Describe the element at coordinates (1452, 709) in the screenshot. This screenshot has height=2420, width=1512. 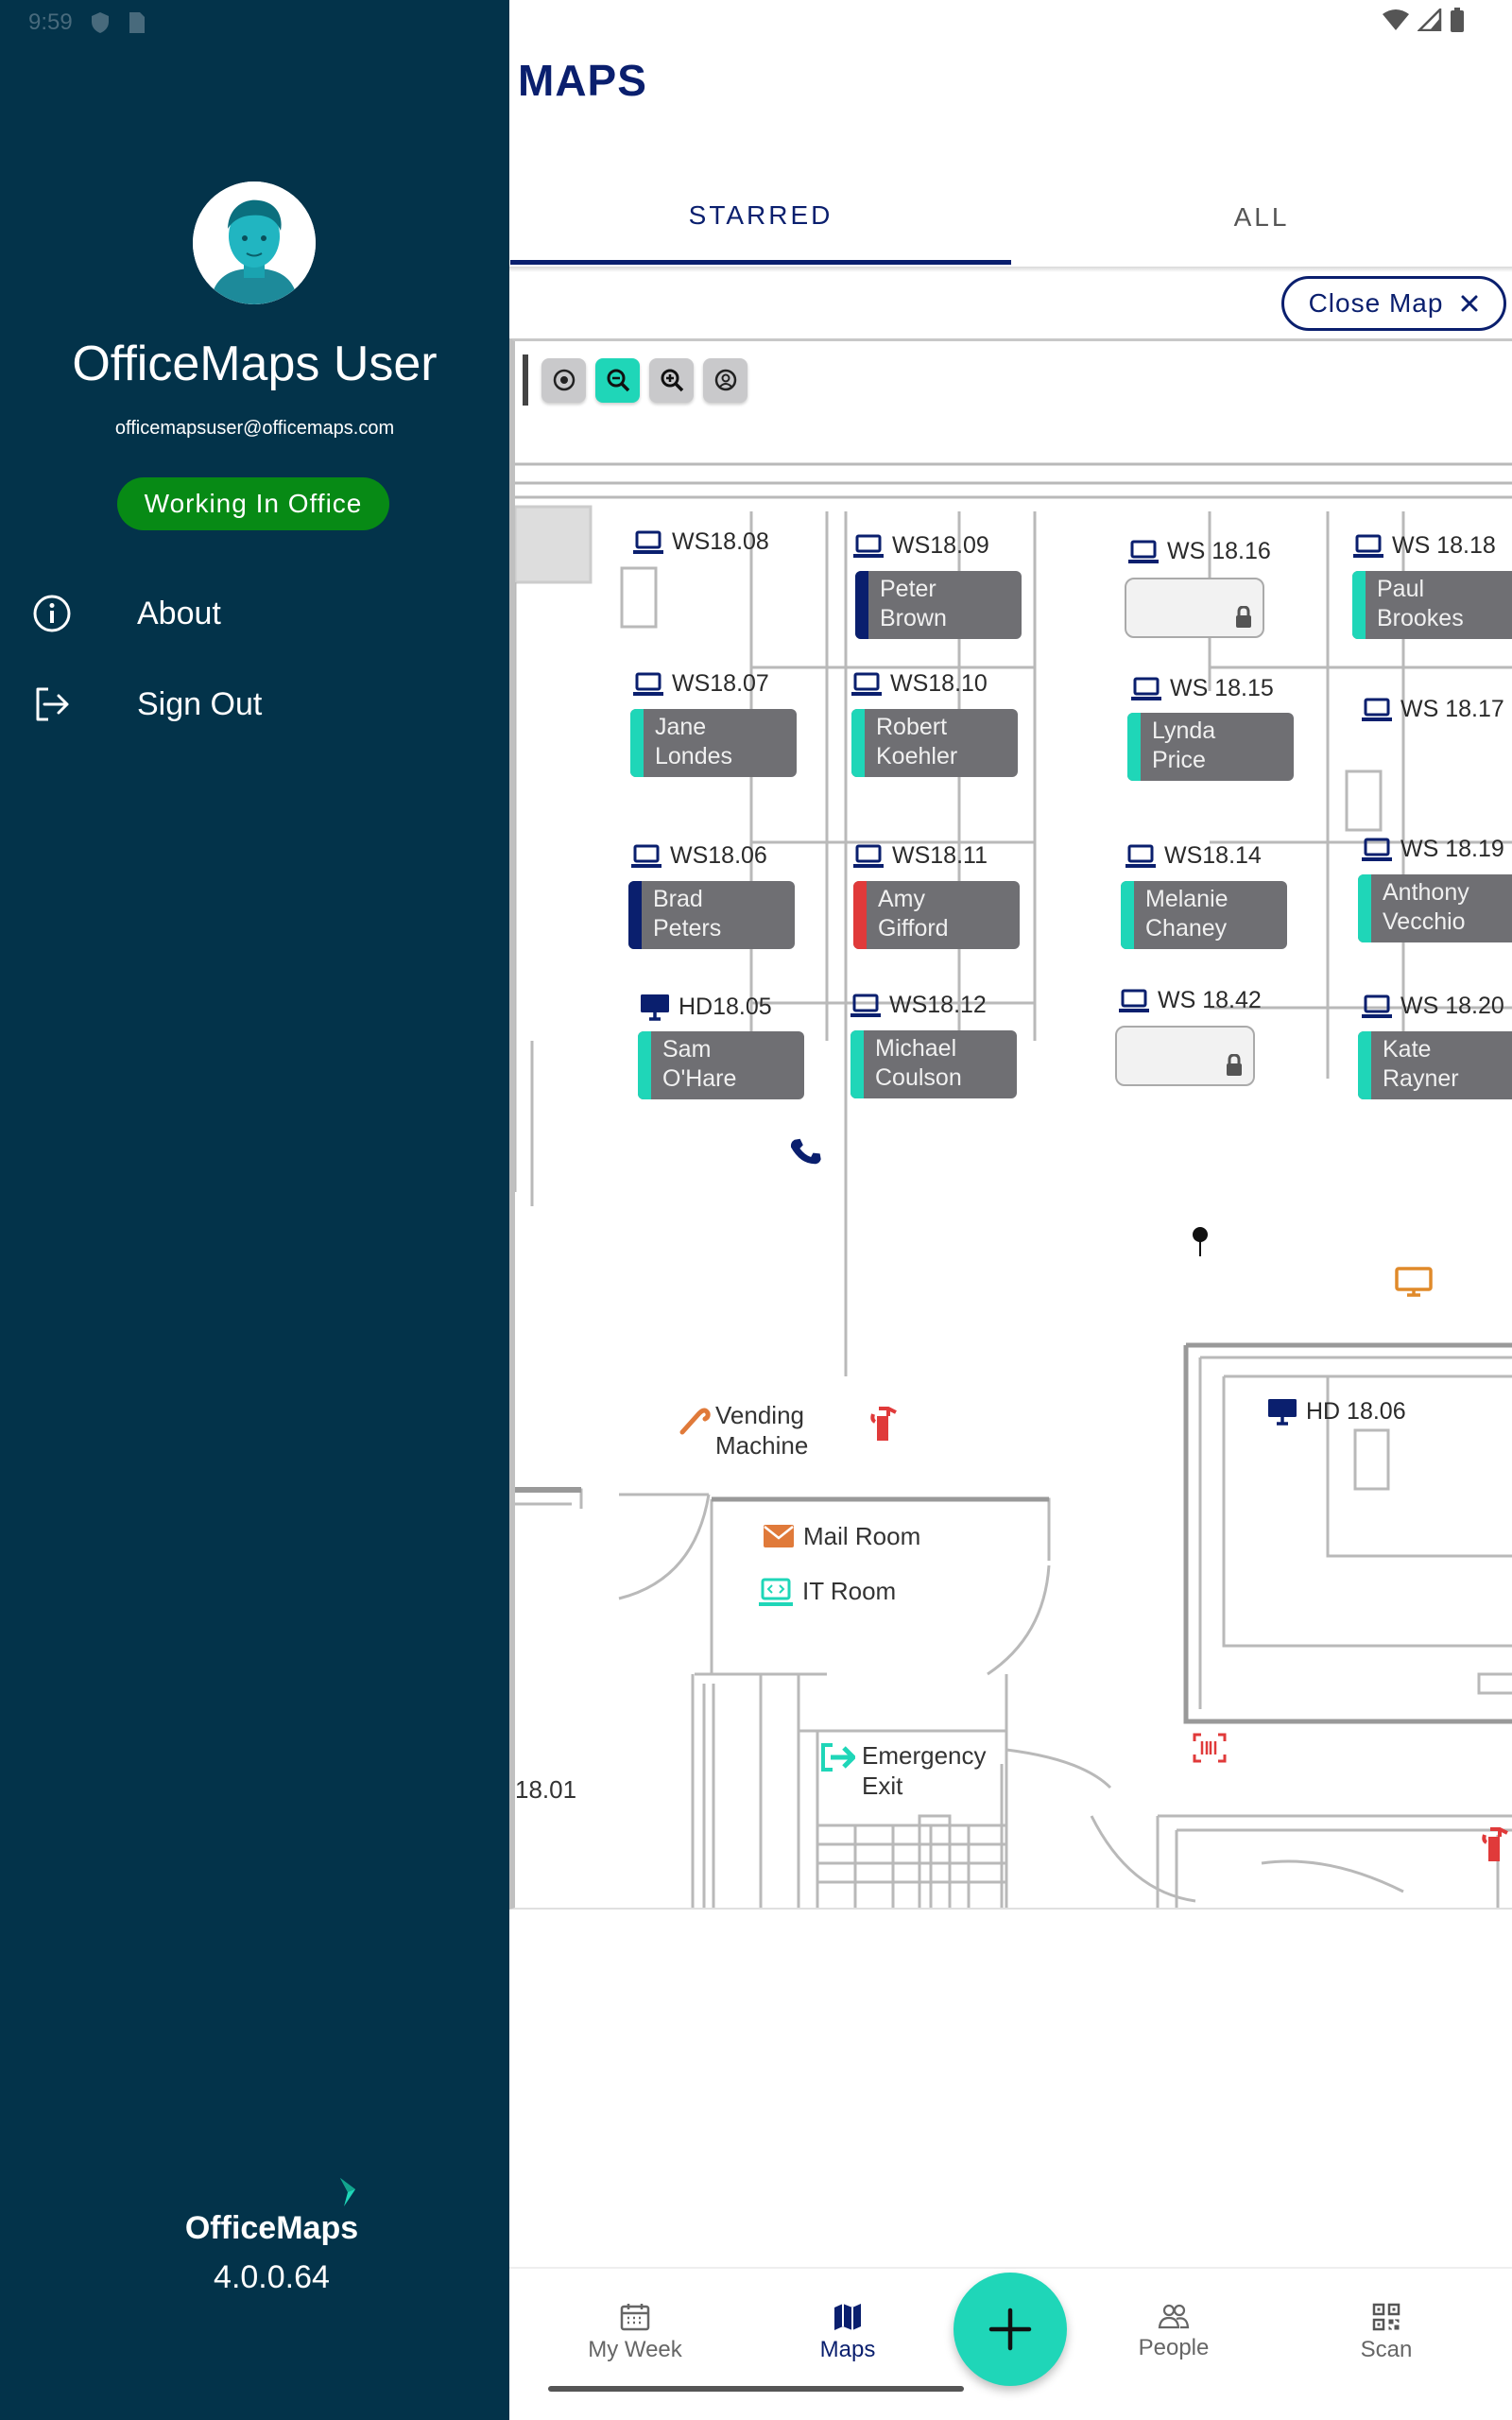
I see `desk-id: WS 18.17` at that location.